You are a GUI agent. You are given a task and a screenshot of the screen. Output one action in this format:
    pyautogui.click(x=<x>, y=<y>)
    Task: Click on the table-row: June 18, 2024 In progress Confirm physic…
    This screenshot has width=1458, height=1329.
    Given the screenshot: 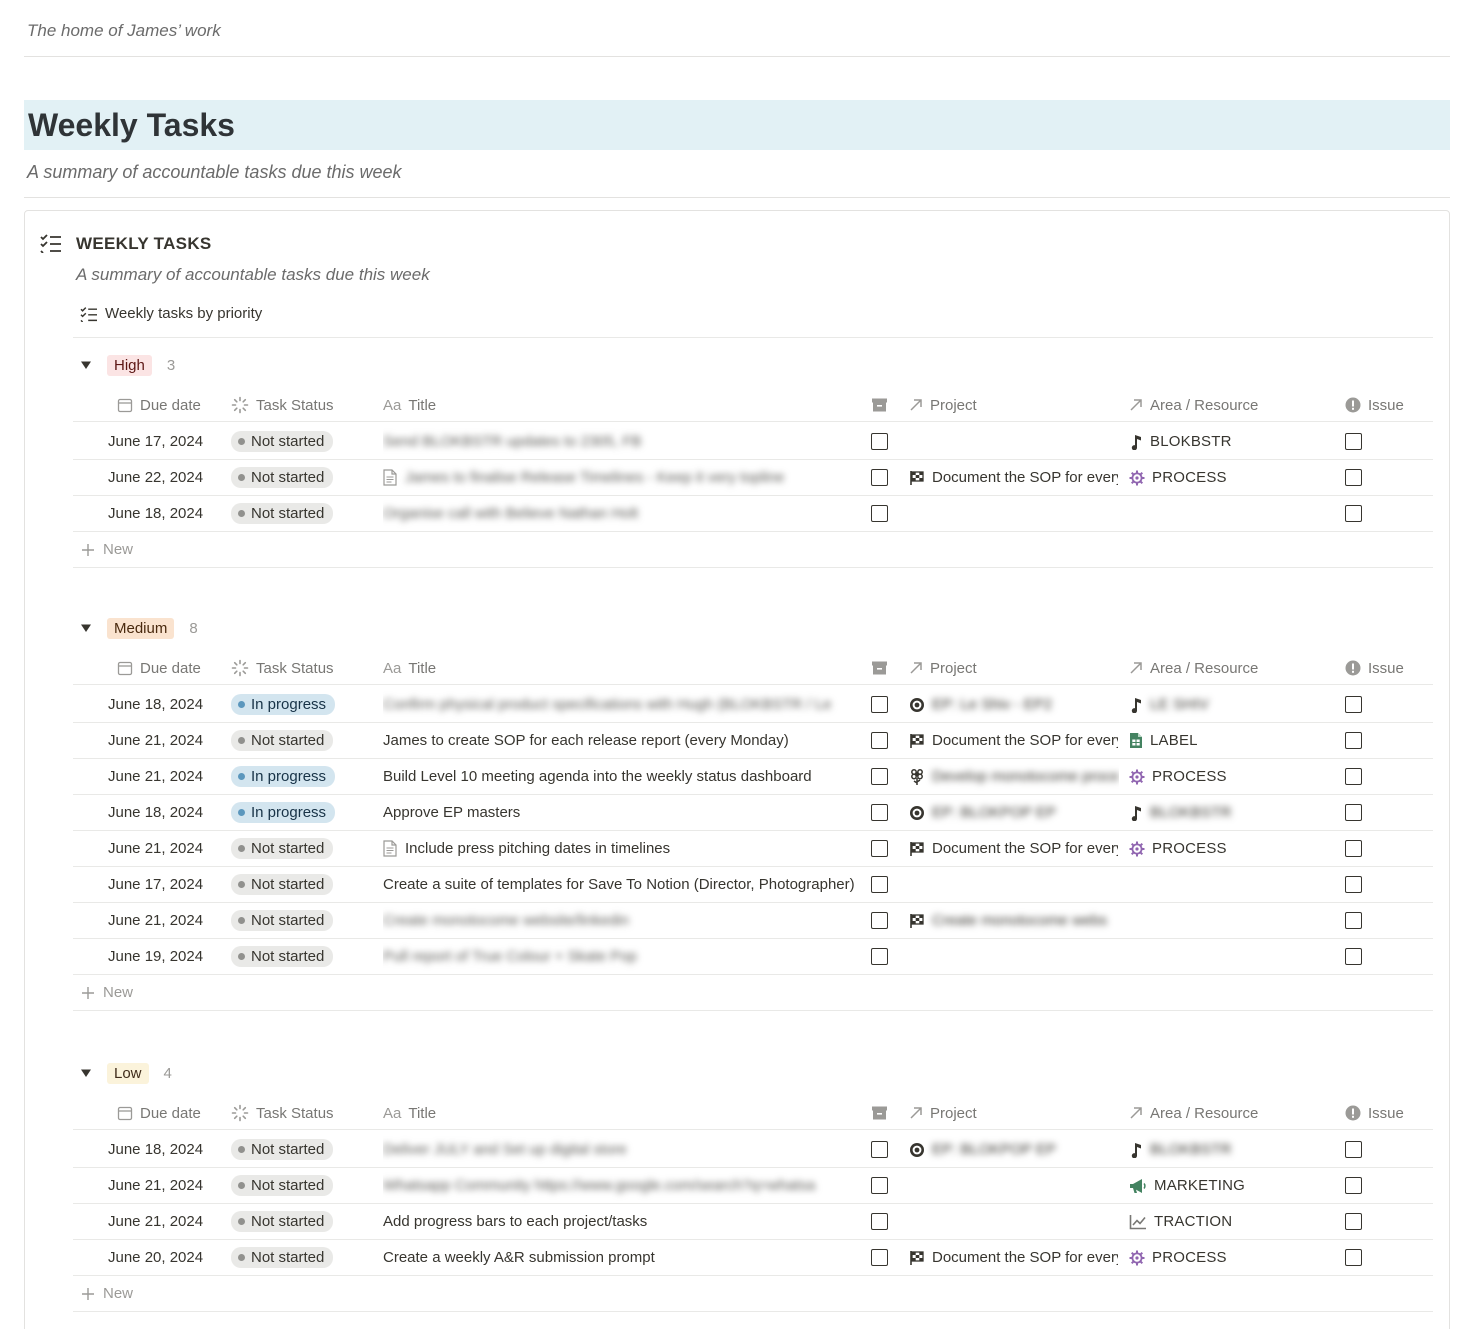 What is the action you would take?
    pyautogui.click(x=753, y=705)
    